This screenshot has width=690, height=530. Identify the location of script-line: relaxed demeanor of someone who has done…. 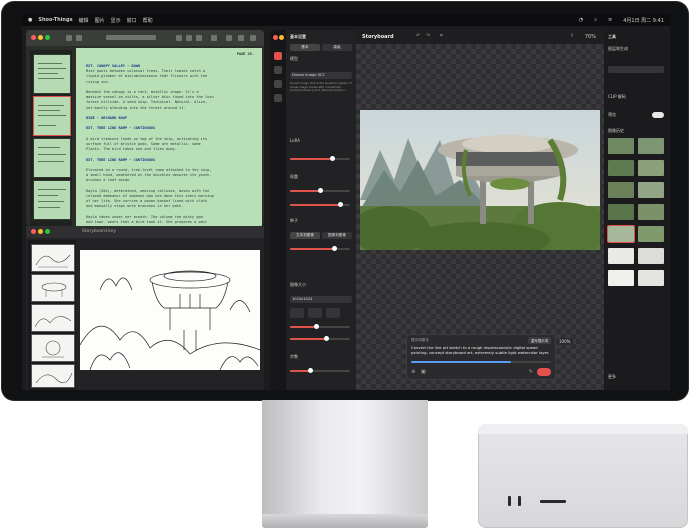
(150, 196).